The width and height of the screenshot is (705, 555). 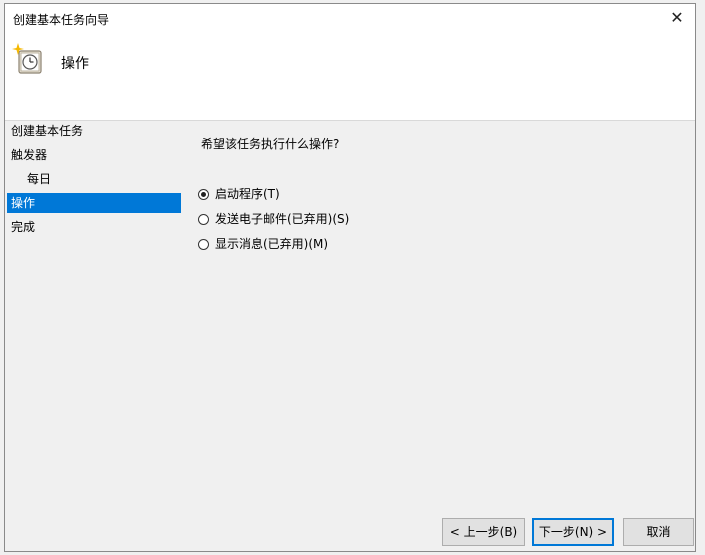 What do you see at coordinates (203, 244) in the screenshot?
I see `radio-display-message` at bounding box center [203, 244].